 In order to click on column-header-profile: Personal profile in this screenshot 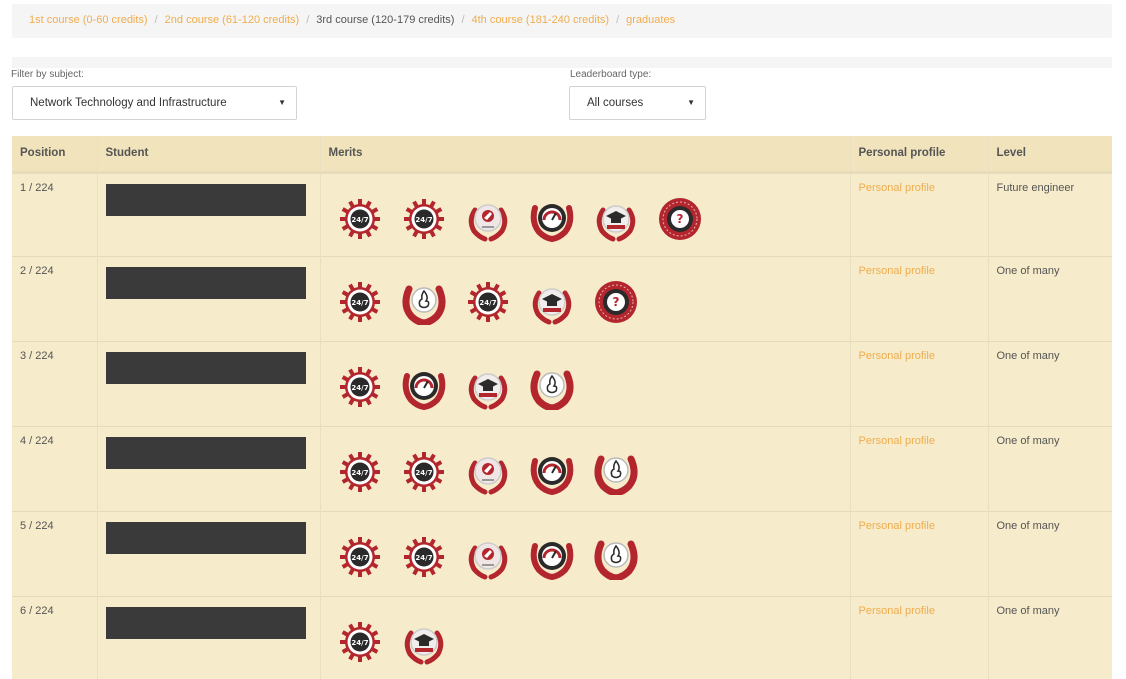, I will do `click(918, 155)`.